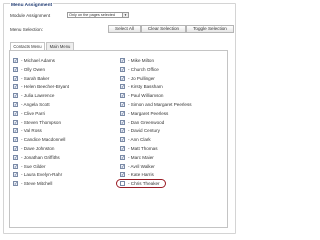  Describe the element at coordinates (30, 15) in the screenshot. I see `module-assignment-label: Module Assignment` at that location.